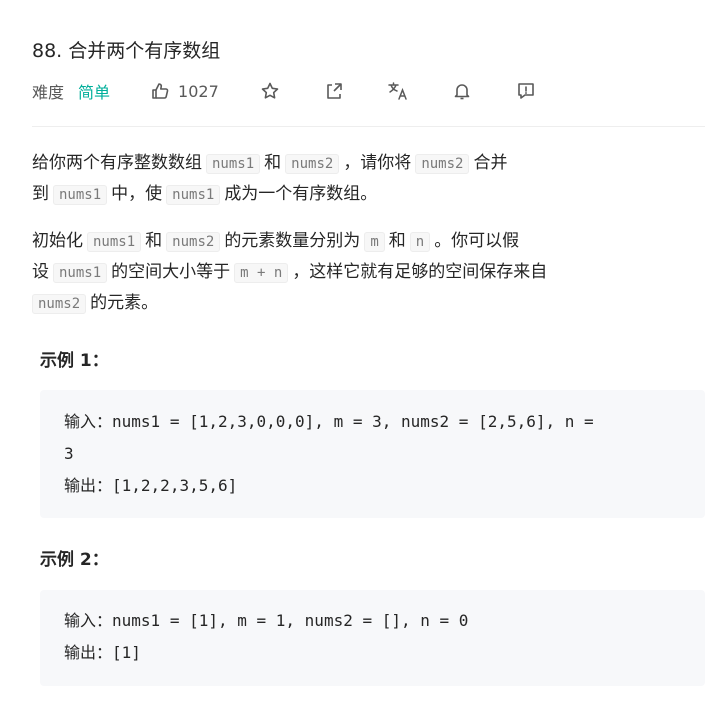  I want to click on text: ，请你将, so click(377, 163).